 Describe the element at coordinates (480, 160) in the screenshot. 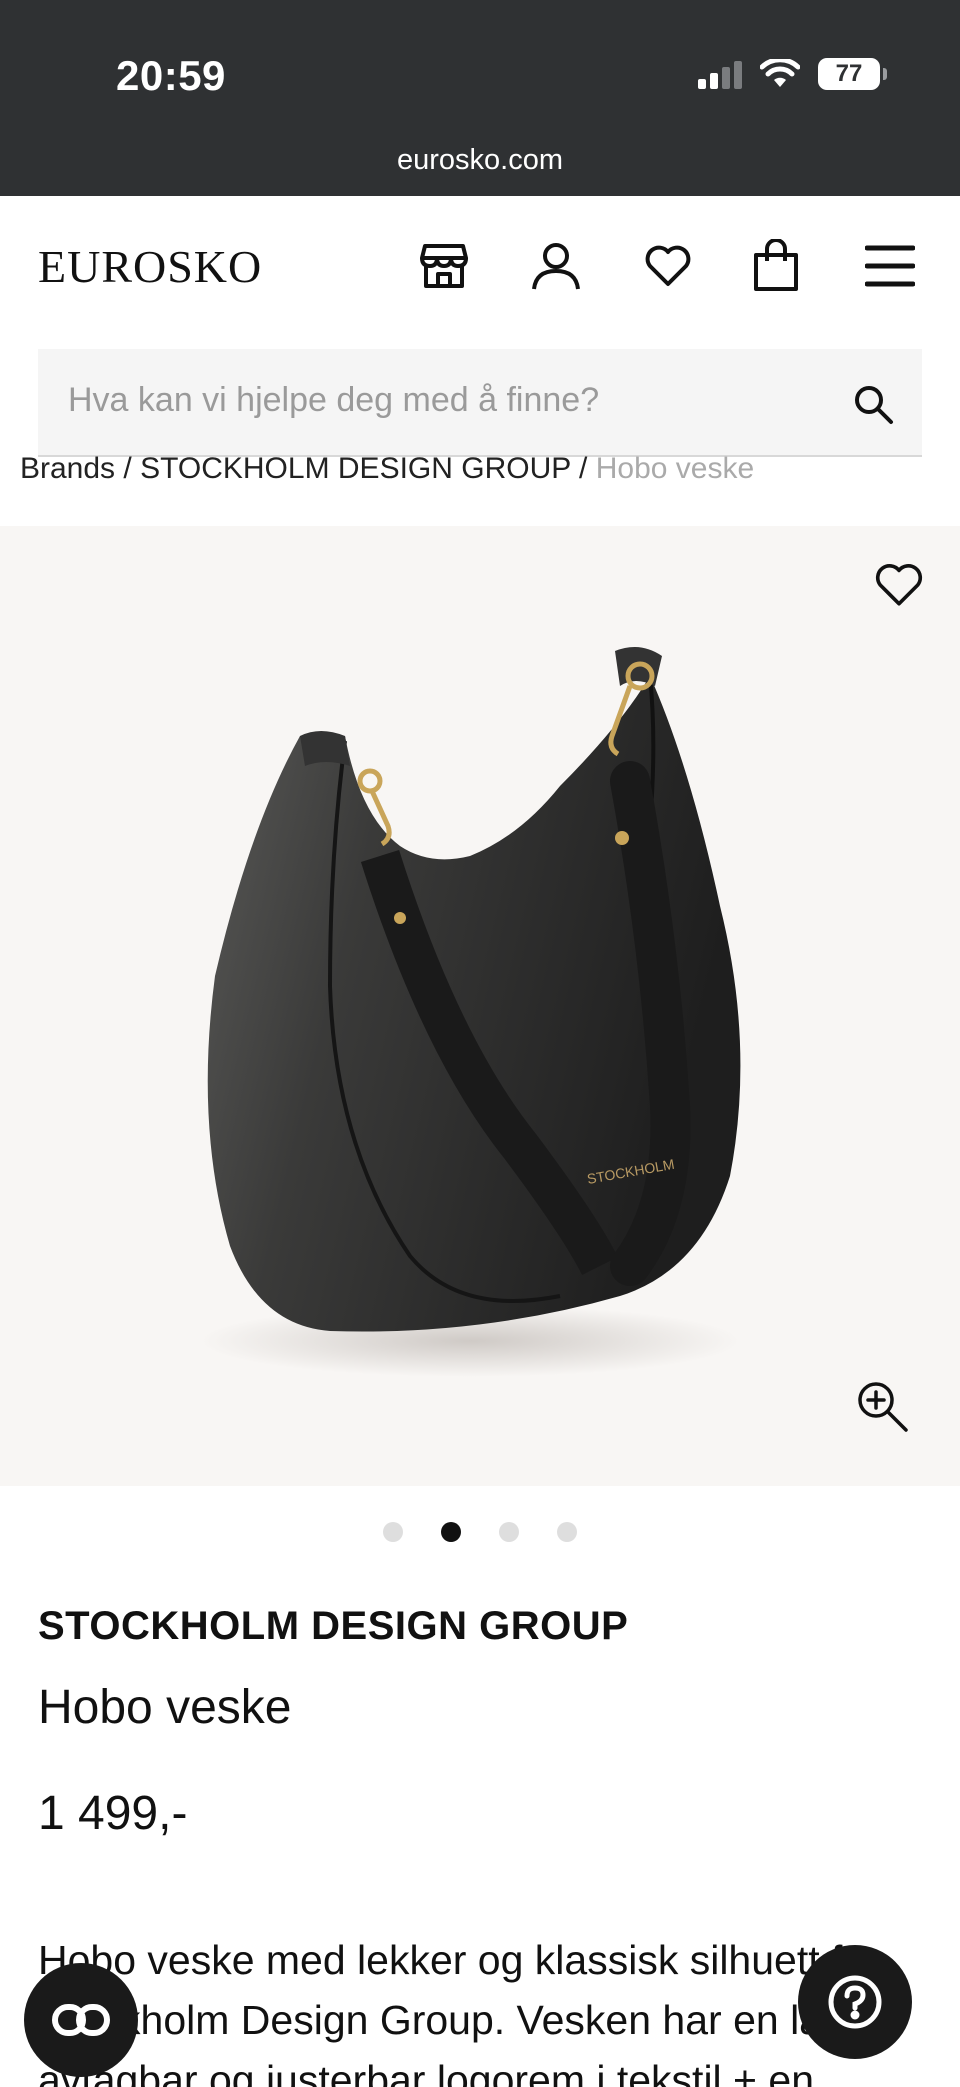

I see `address-bar-url: eurosko.com` at that location.